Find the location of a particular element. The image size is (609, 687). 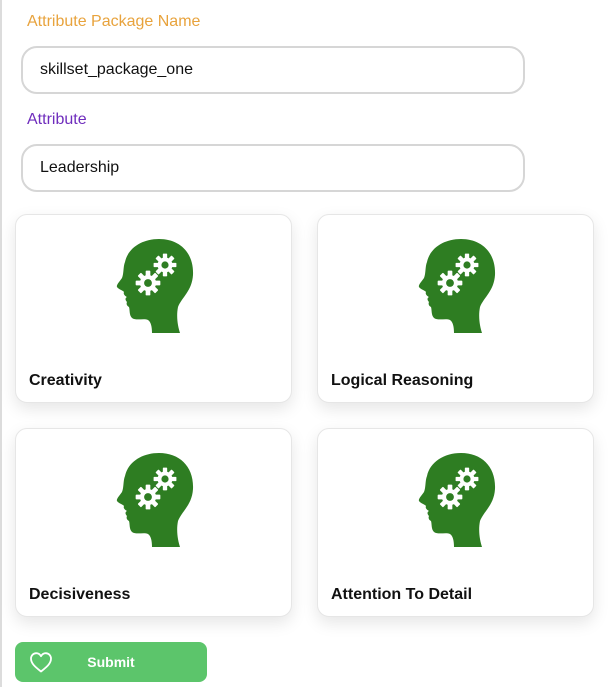

attribute-card-creativity: Creativity is located at coordinates (153, 308).